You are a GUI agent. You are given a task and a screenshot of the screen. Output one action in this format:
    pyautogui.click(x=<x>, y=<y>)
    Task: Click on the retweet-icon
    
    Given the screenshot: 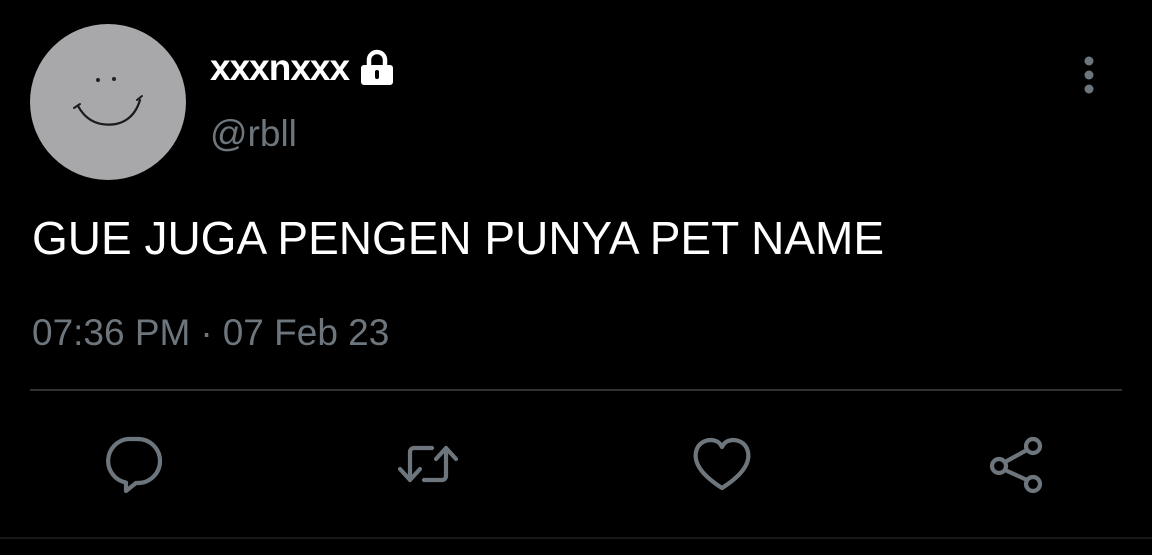 What is the action you would take?
    pyautogui.click(x=428, y=464)
    